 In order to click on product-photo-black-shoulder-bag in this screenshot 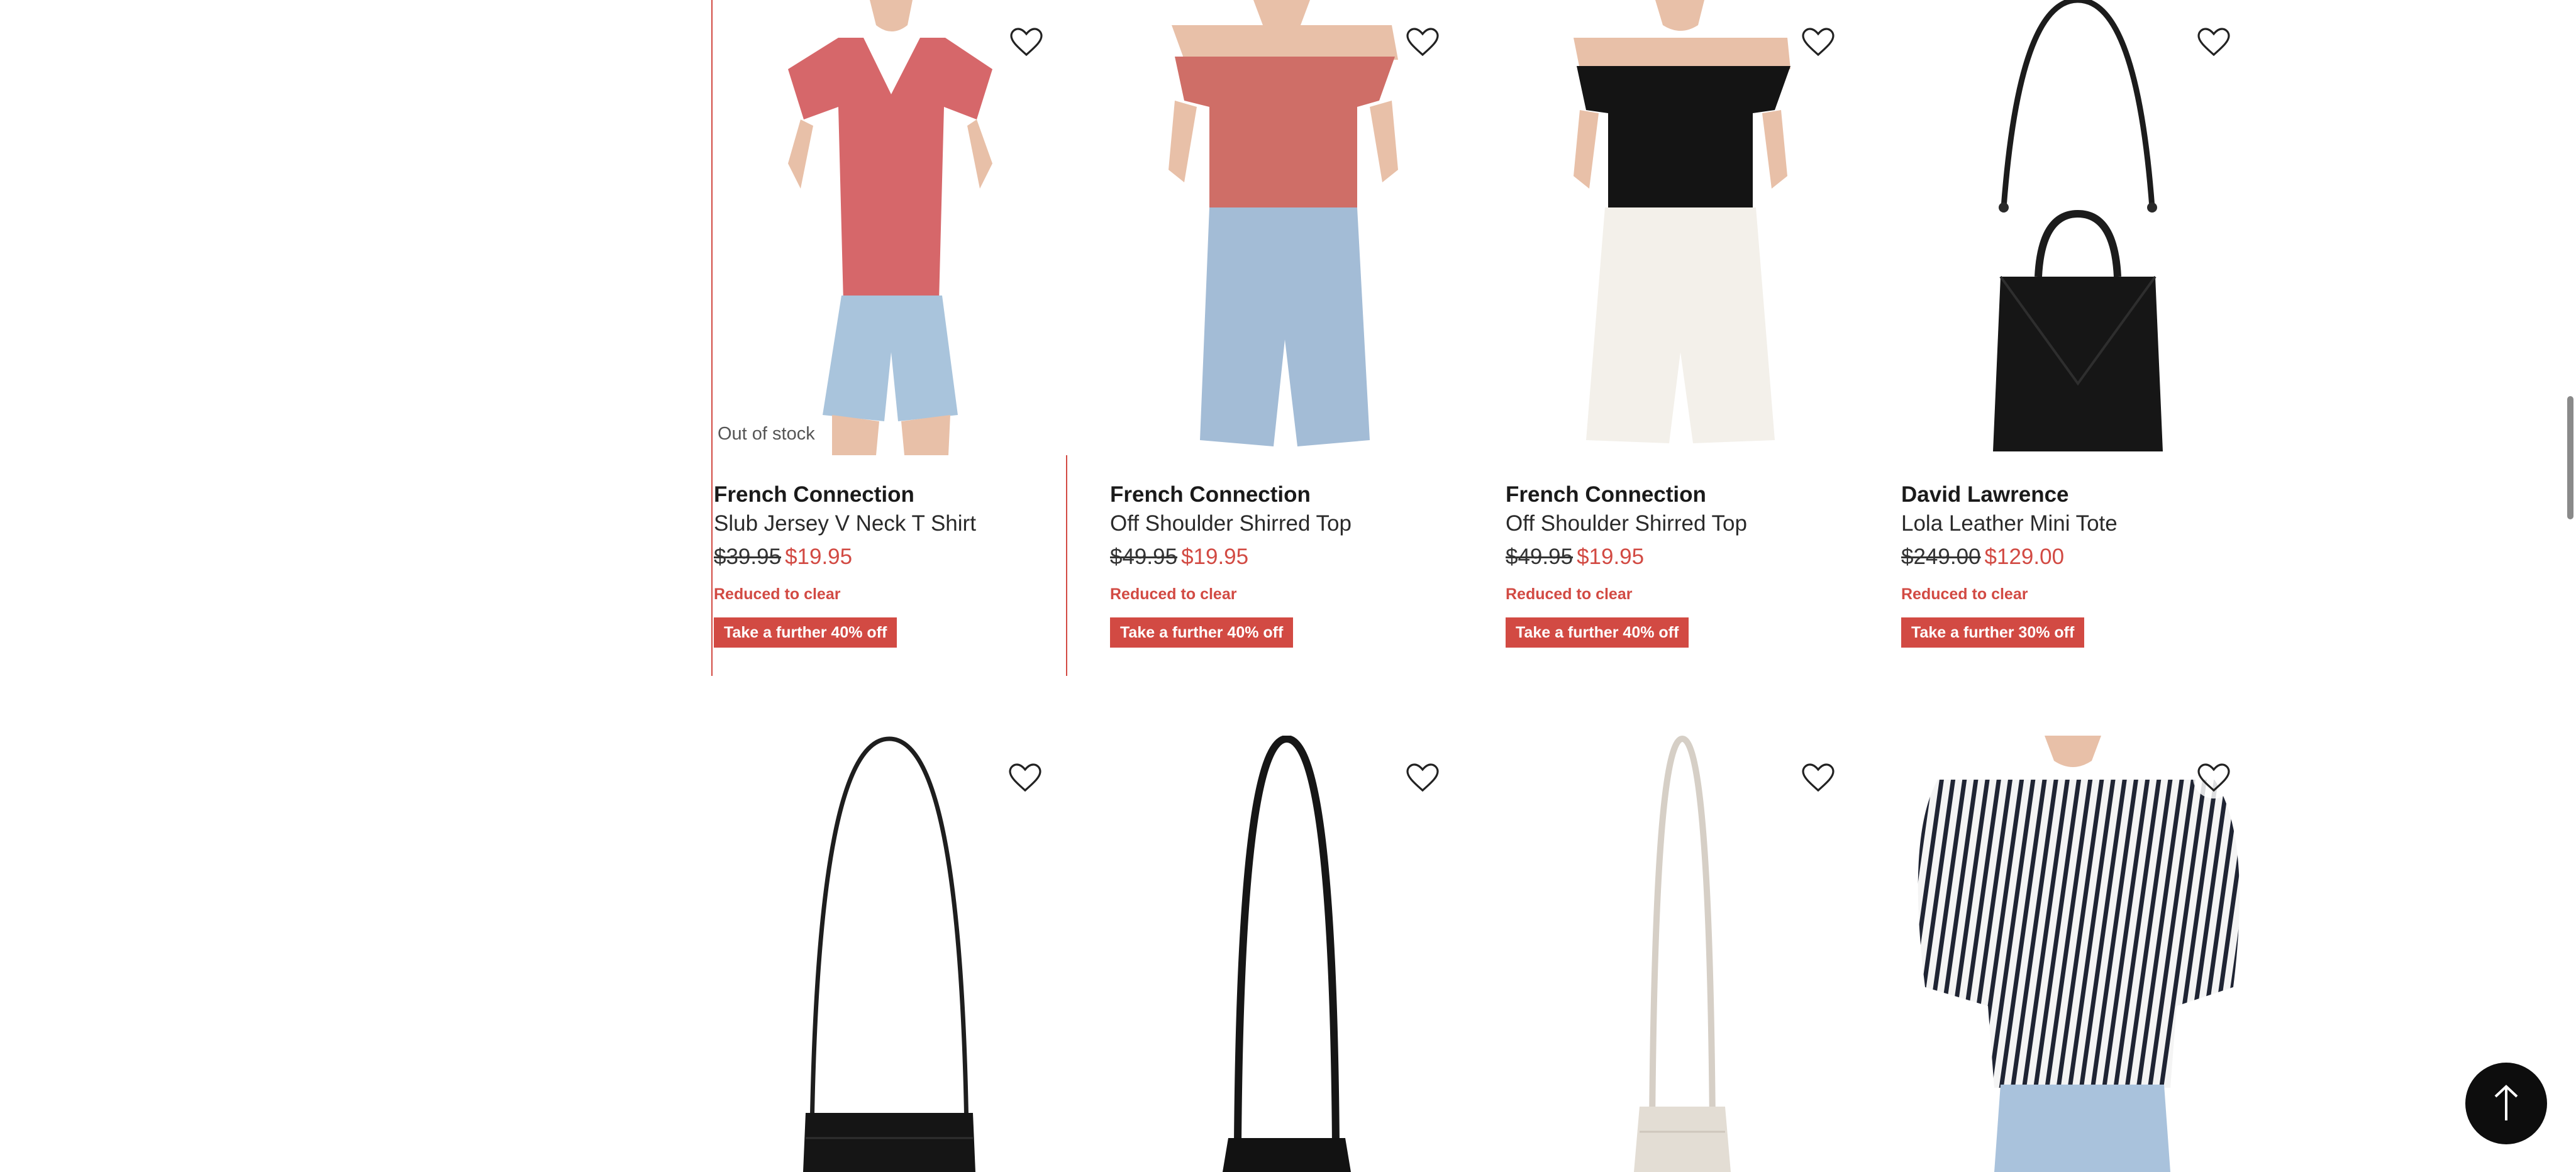, I will do `click(1287, 954)`.